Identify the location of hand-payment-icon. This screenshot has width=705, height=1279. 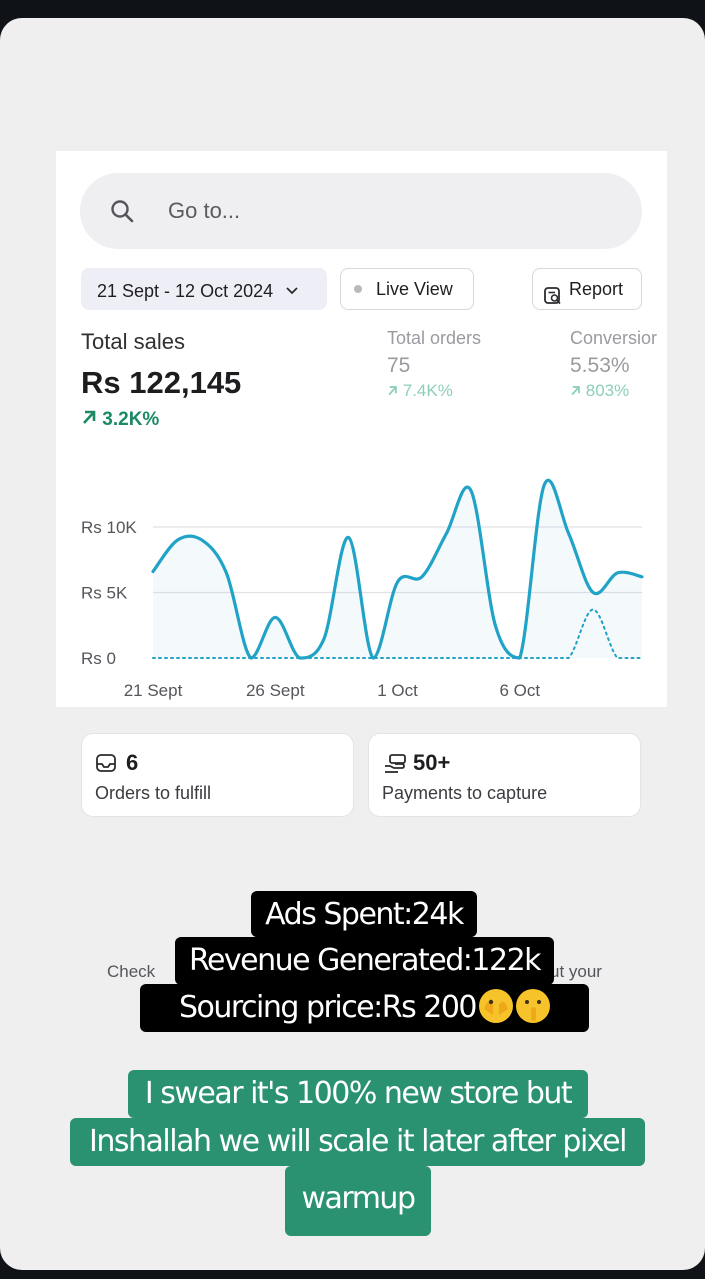
(395, 765).